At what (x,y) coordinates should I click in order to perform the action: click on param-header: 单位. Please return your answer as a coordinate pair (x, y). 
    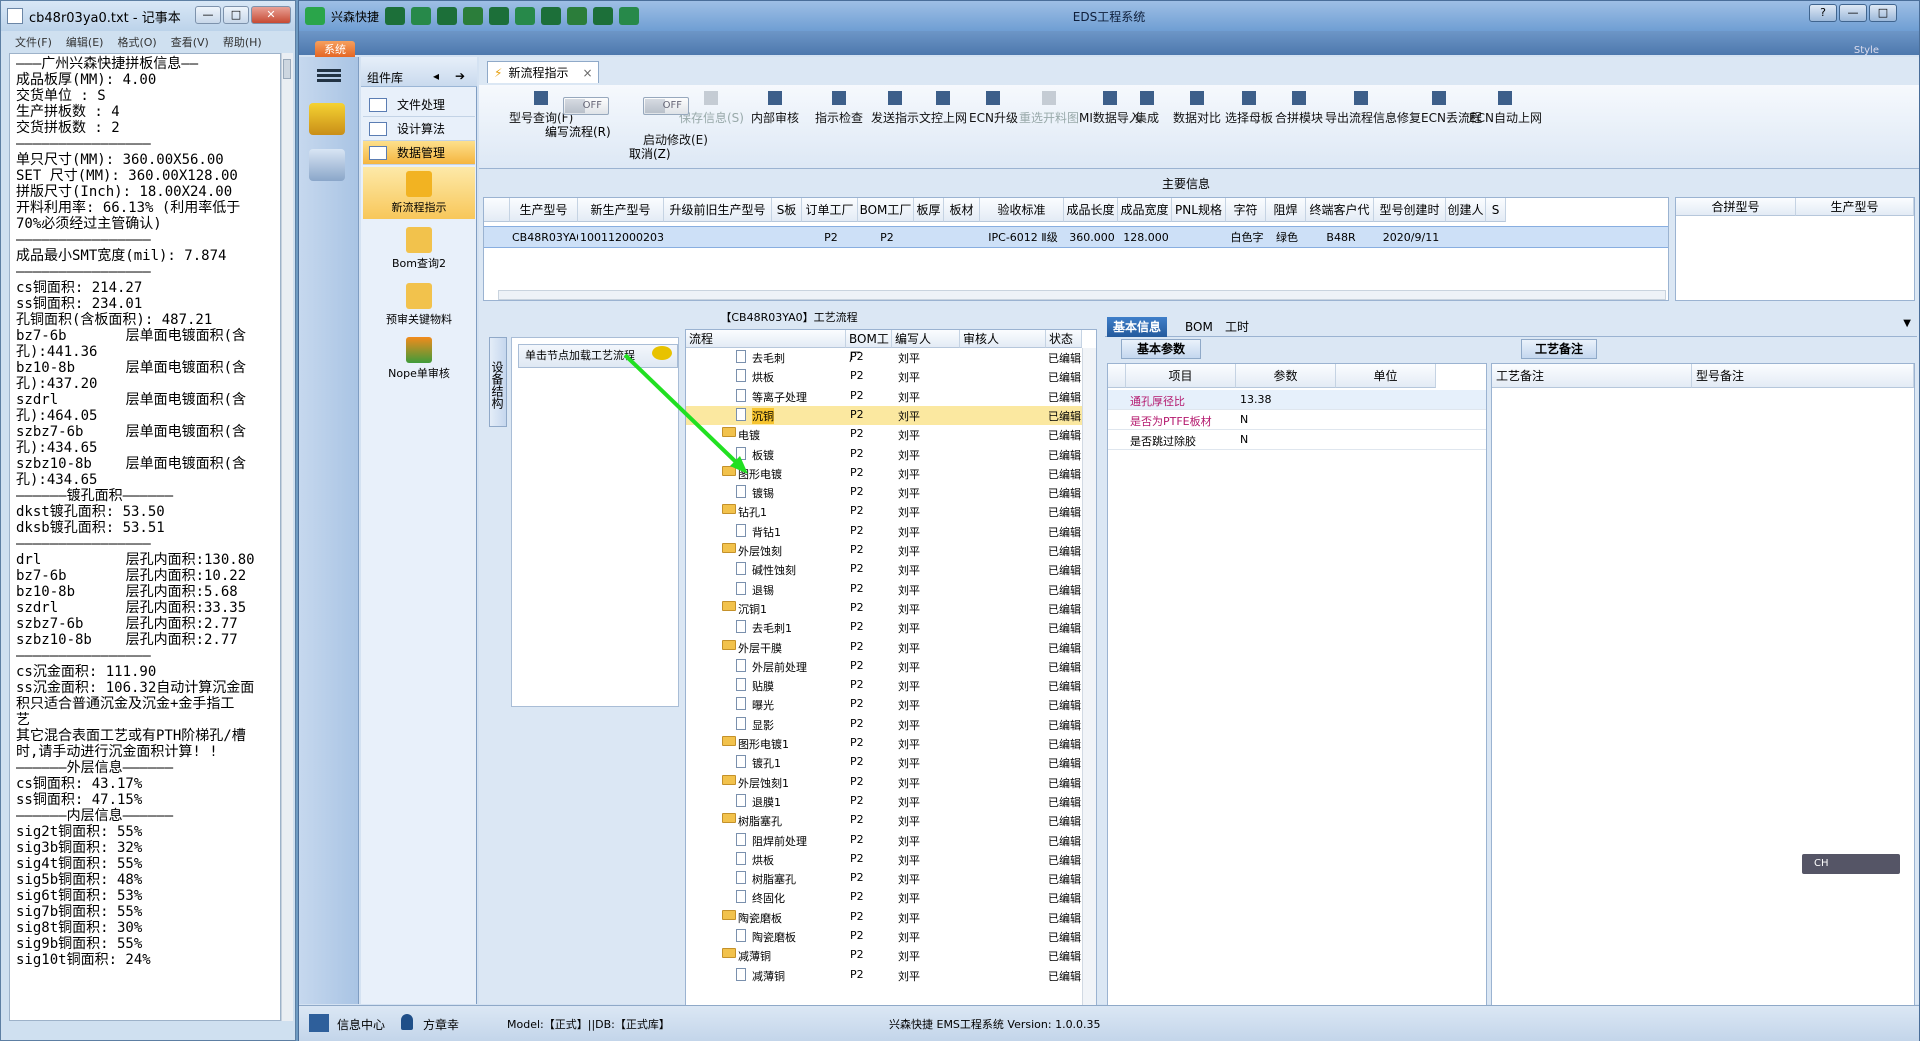
    Looking at the image, I should click on (1386, 376).